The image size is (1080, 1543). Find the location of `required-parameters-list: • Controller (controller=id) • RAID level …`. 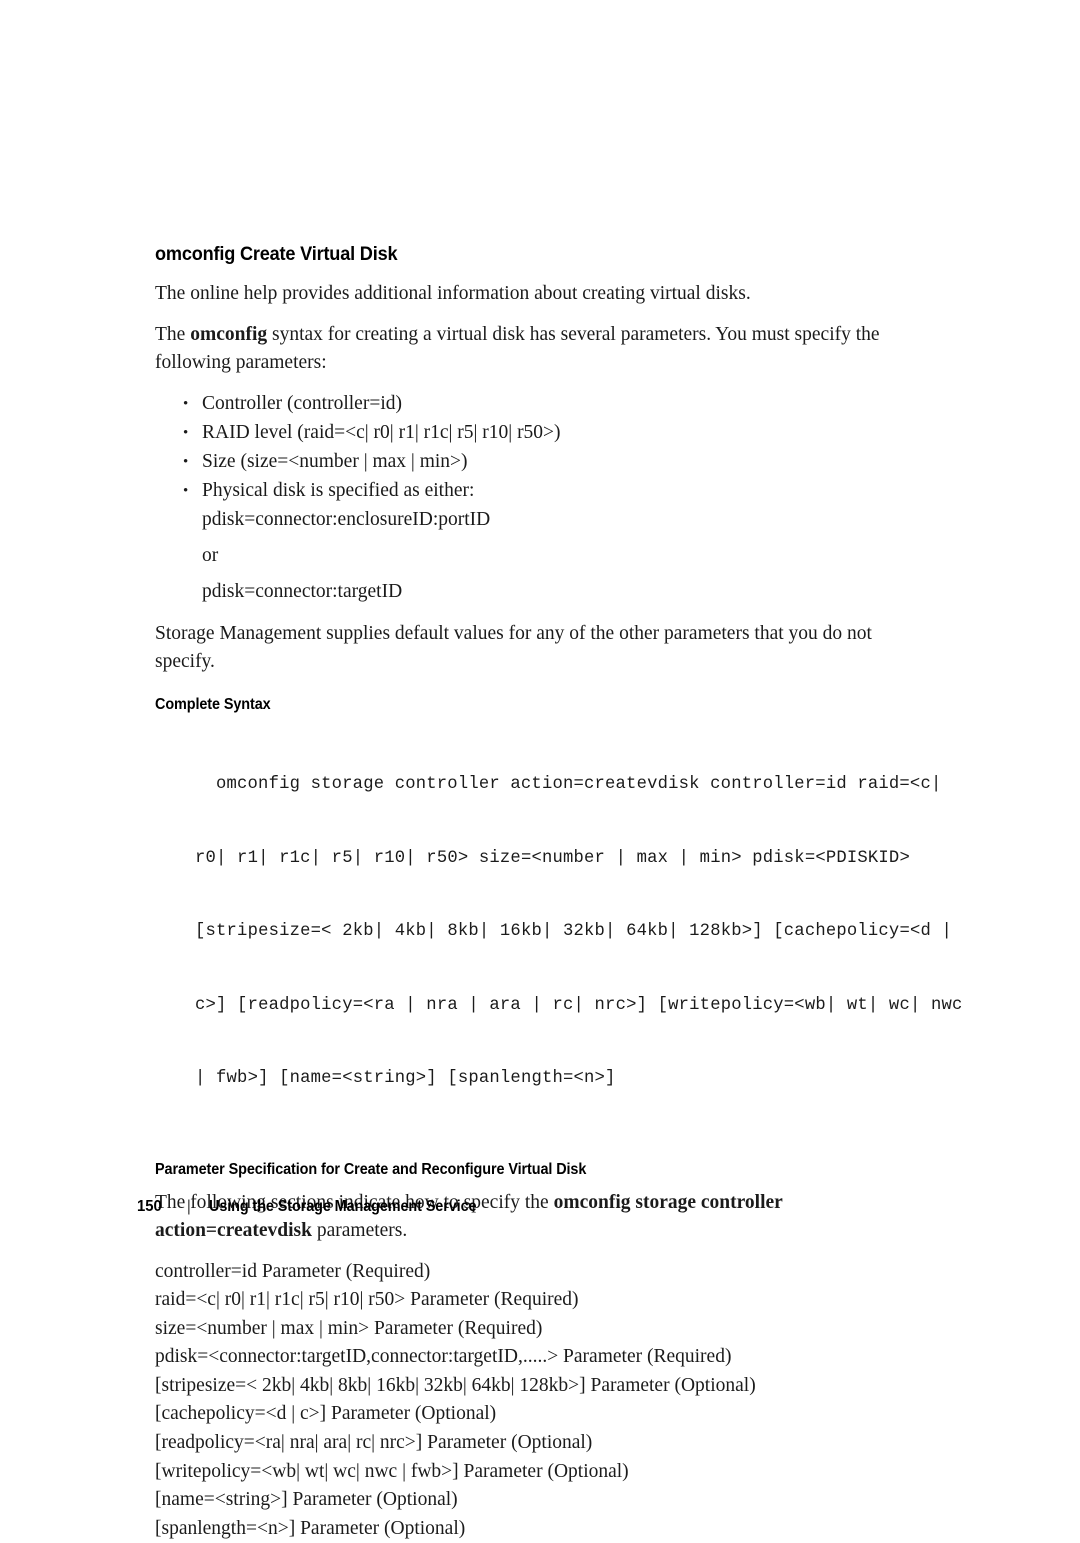

required-parameters-list: • Controller (controller=id) • RAID level … is located at coordinates (535, 447).